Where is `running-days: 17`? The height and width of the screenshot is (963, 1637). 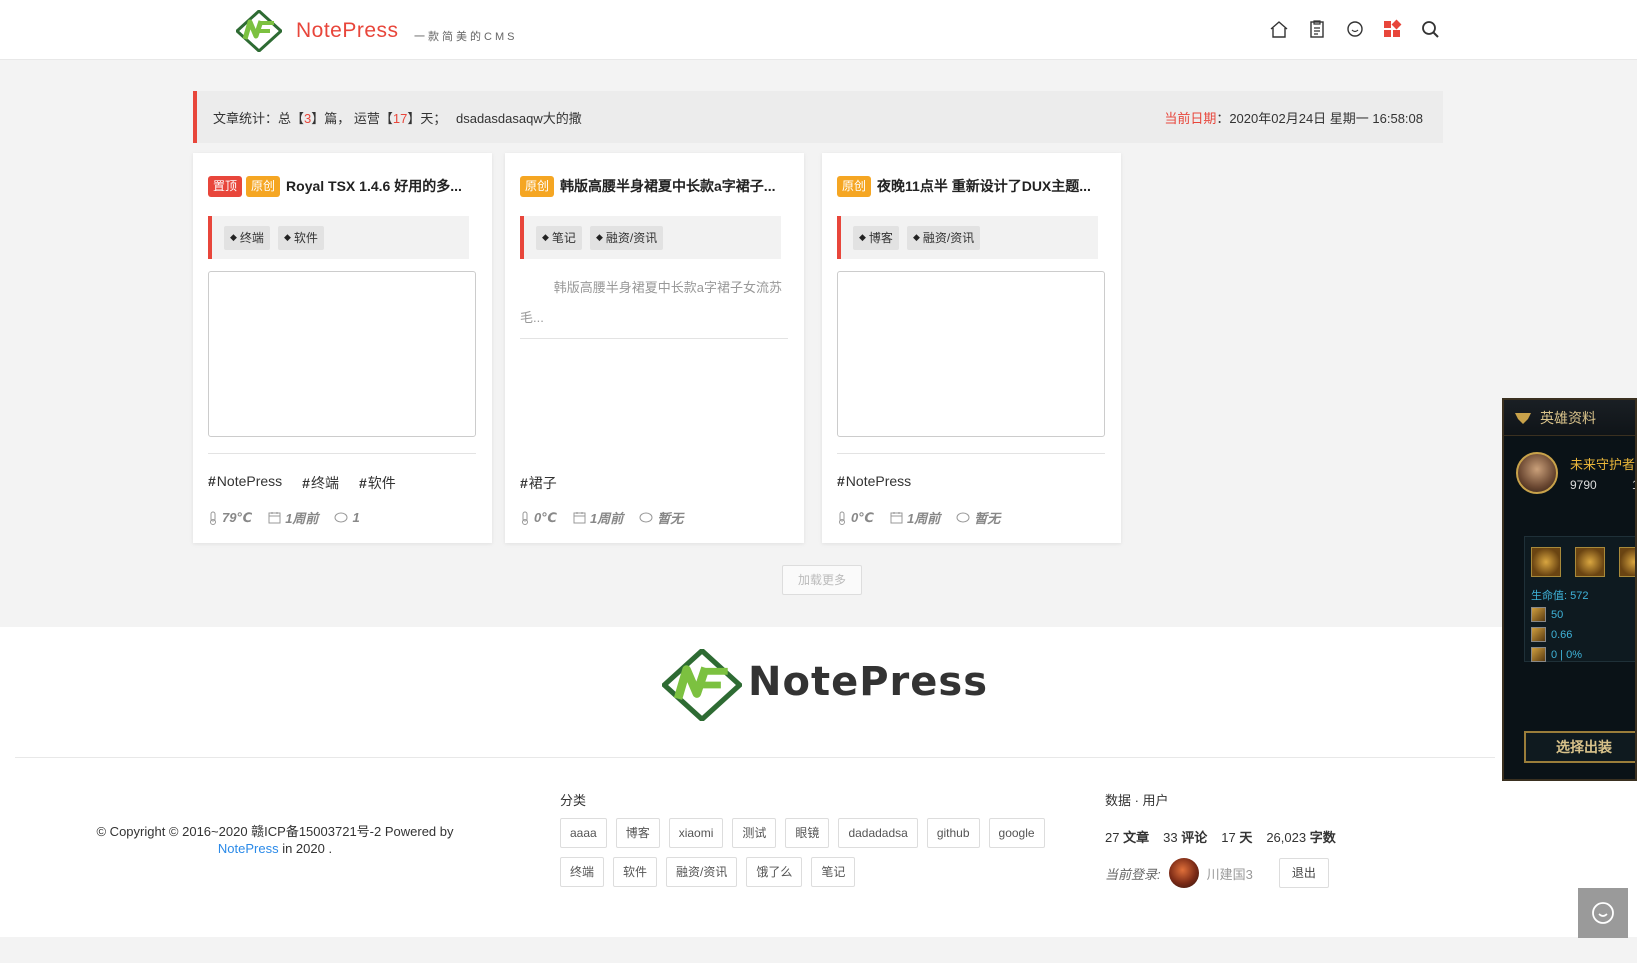 running-days: 17 is located at coordinates (400, 118).